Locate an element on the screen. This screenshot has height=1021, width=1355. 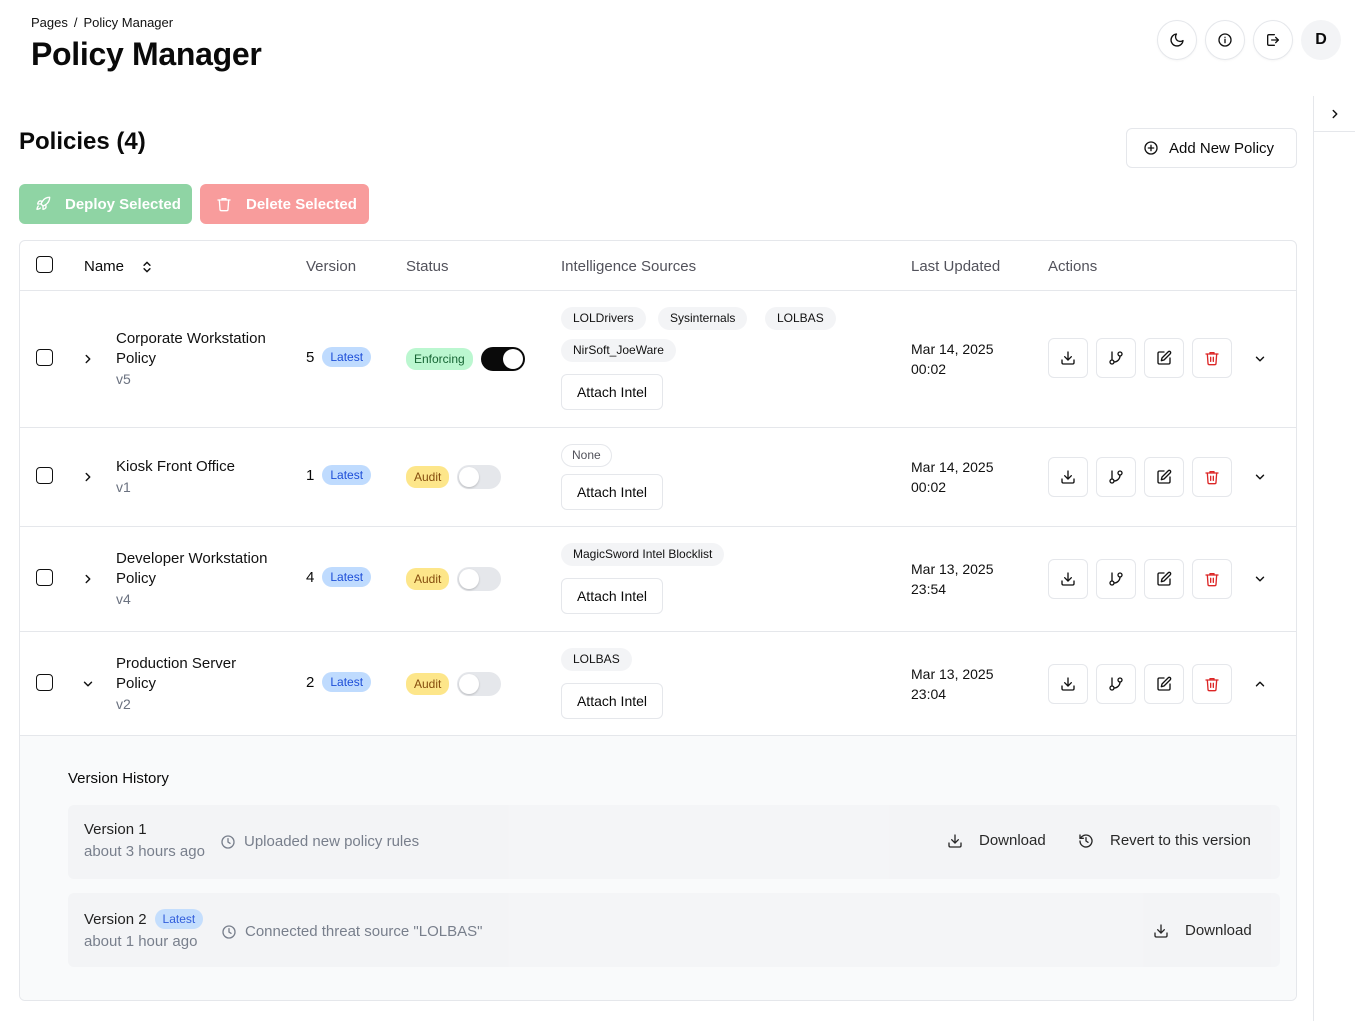
policy-name: Corporate Workstation Policy v5 is located at coordinates (201, 359).